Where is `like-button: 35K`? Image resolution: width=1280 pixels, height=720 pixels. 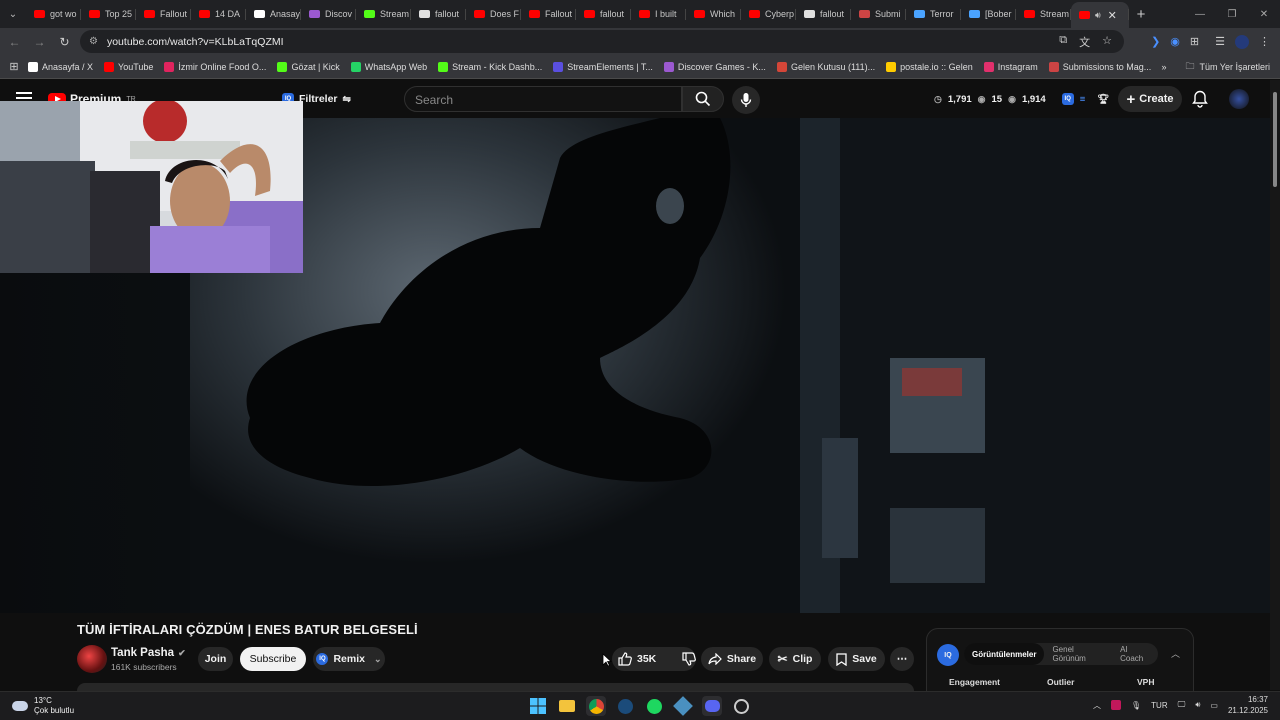 like-button: 35K is located at coordinates (637, 659).